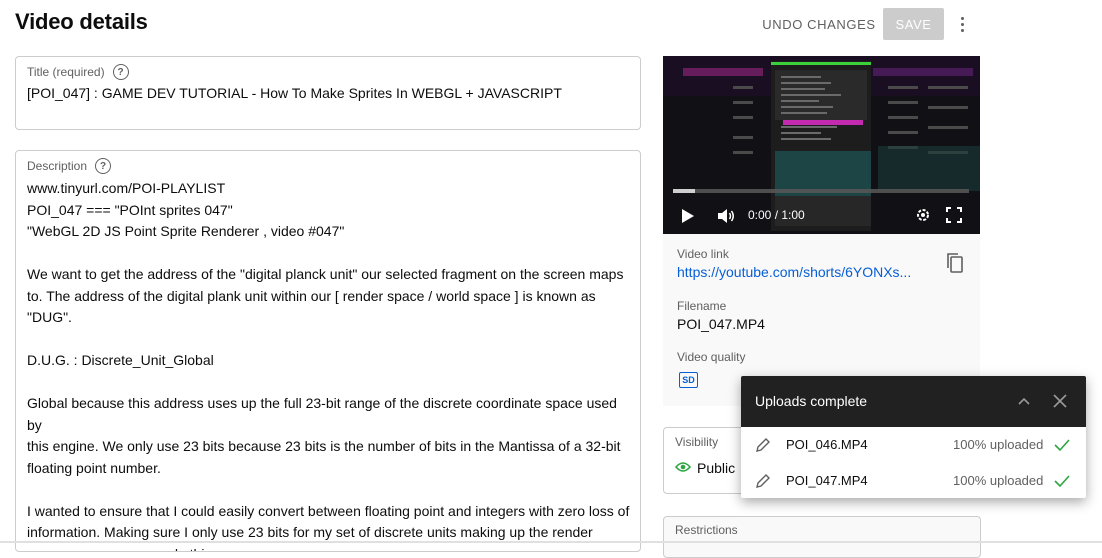 Image resolution: width=1102 pixels, height=558 pixels. I want to click on description-line: floating point number., so click(94, 467).